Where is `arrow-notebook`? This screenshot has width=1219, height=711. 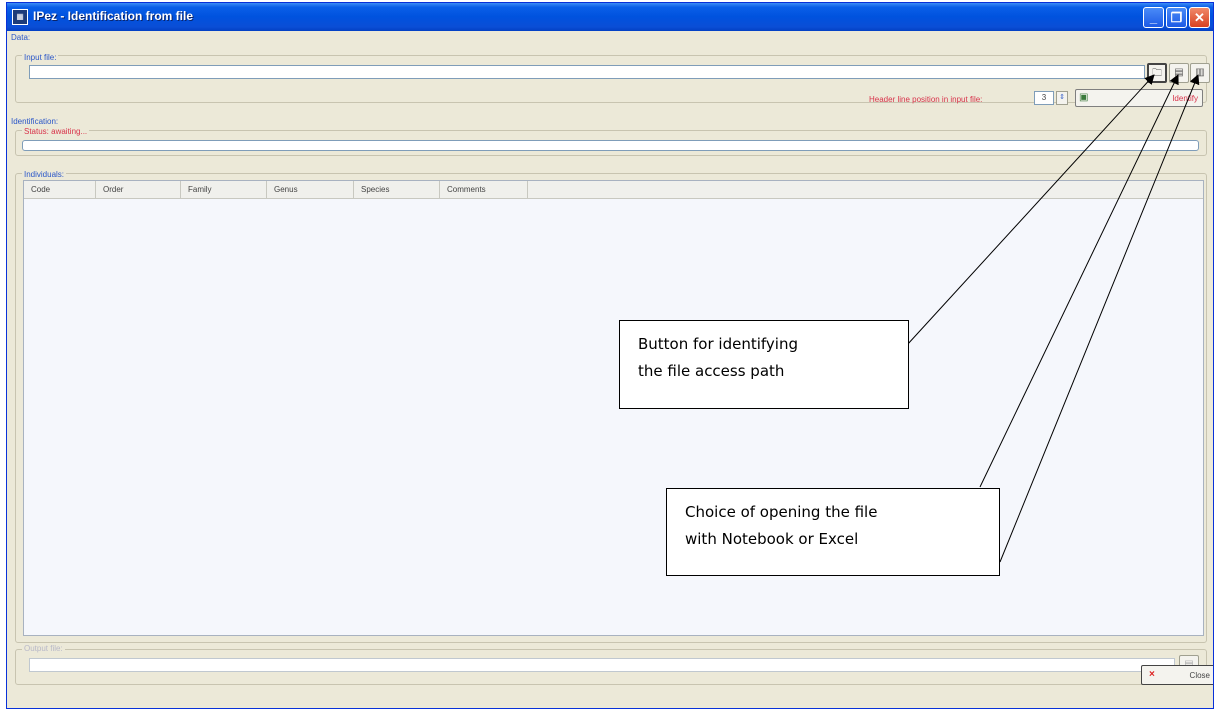 arrow-notebook is located at coordinates (1079, 281).